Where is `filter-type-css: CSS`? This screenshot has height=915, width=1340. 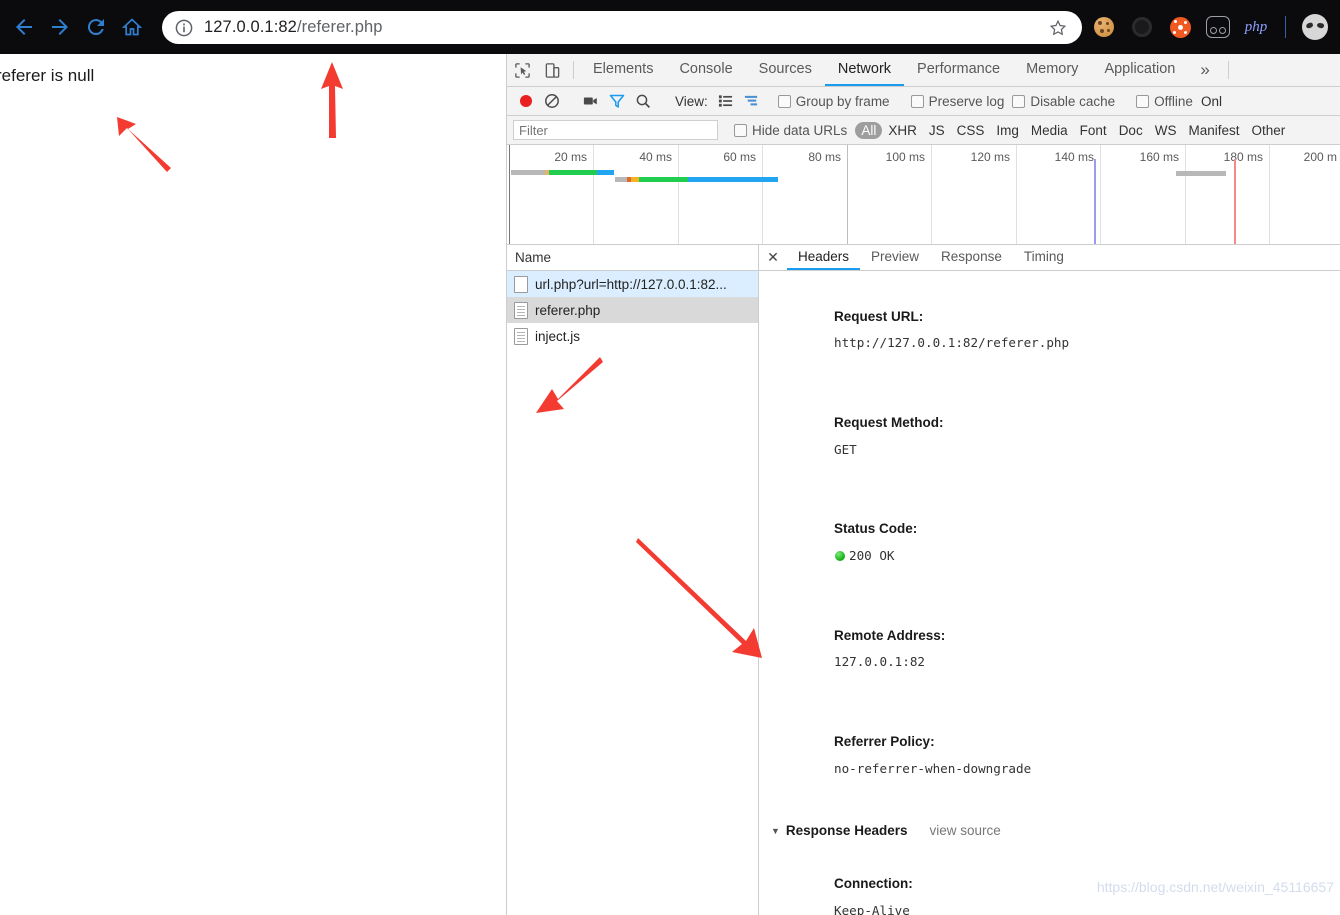
filter-type-css: CSS is located at coordinates (971, 130).